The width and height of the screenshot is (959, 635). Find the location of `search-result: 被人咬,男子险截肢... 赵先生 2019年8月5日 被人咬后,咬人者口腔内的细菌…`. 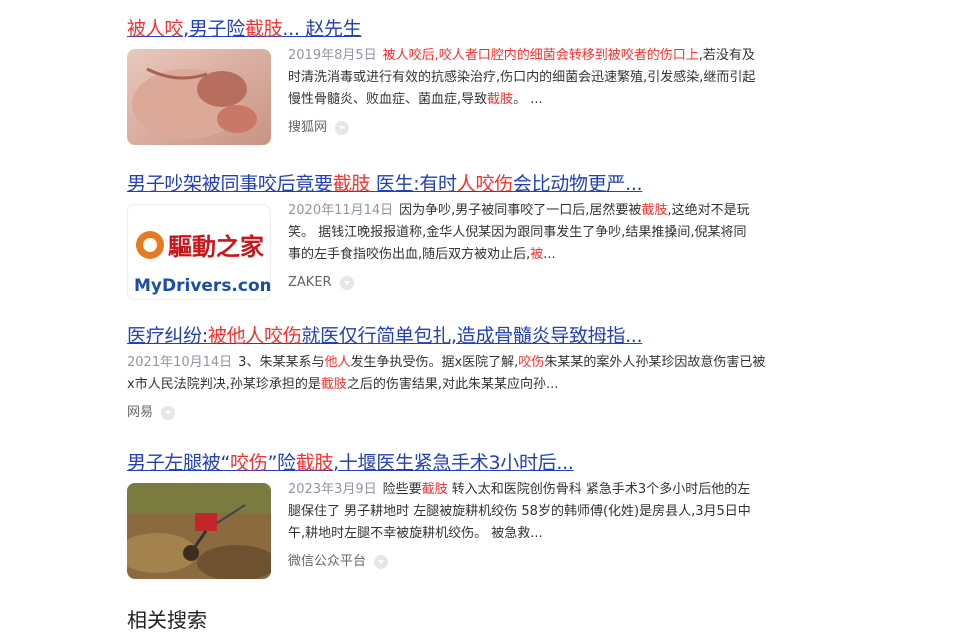

search-result: 被人咬,男子险截肢... 赵先生 2019年8月5日 被人咬后,咬人者口腔内的细菌… is located at coordinates (447, 81).